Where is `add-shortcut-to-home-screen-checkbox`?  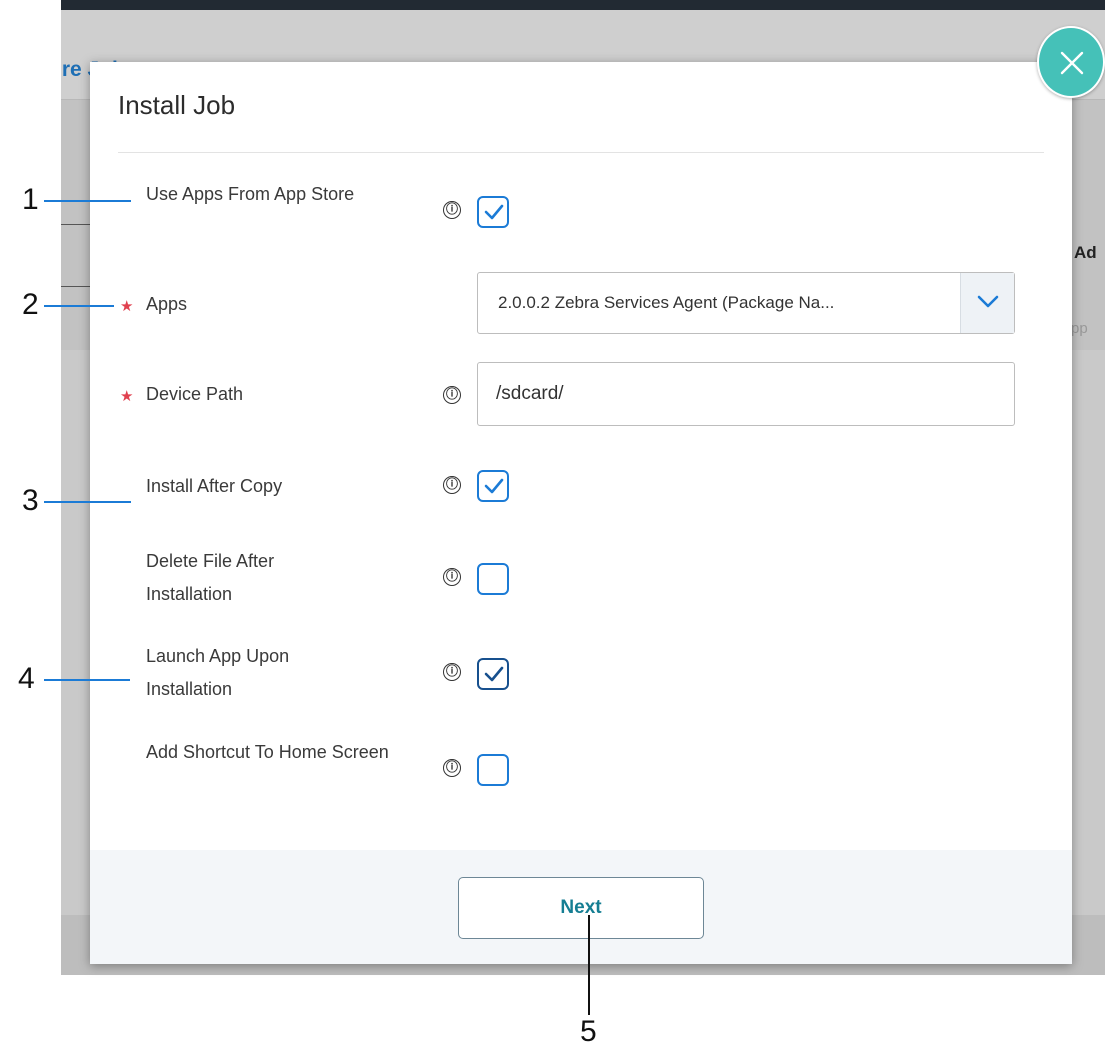
add-shortcut-to-home-screen-checkbox is located at coordinates (493, 770).